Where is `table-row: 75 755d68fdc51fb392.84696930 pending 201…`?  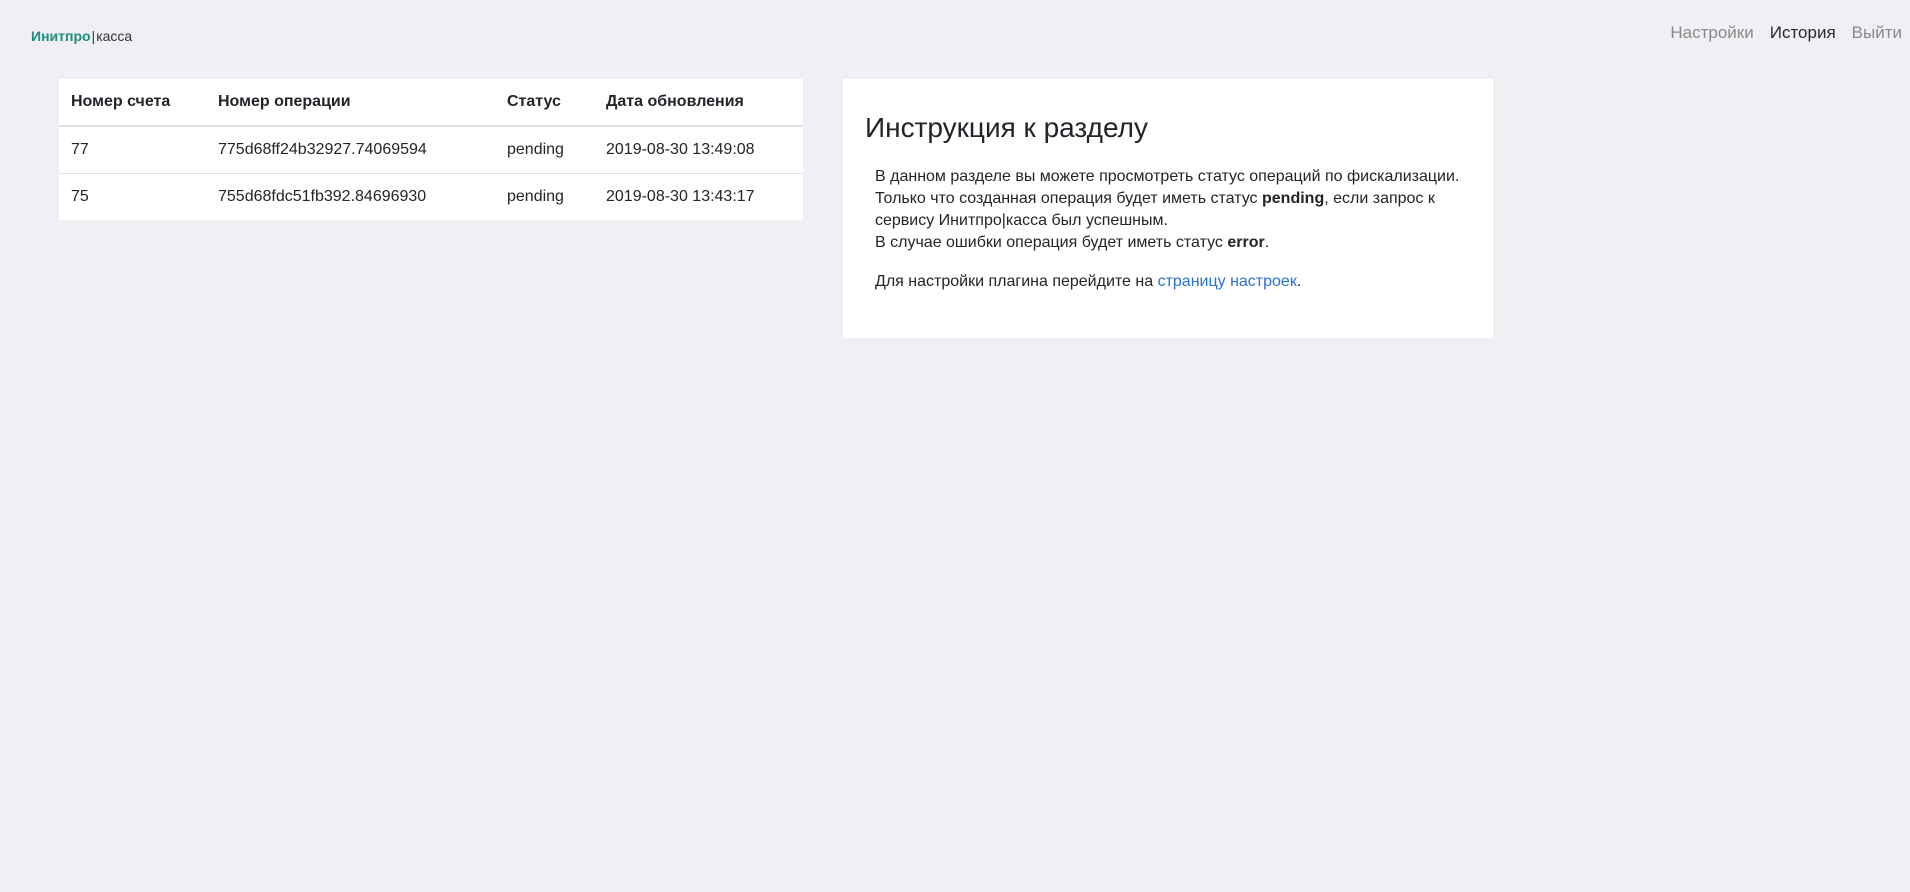
table-row: 75 755d68fdc51fb392.84696930 pending 201… is located at coordinates (431, 197).